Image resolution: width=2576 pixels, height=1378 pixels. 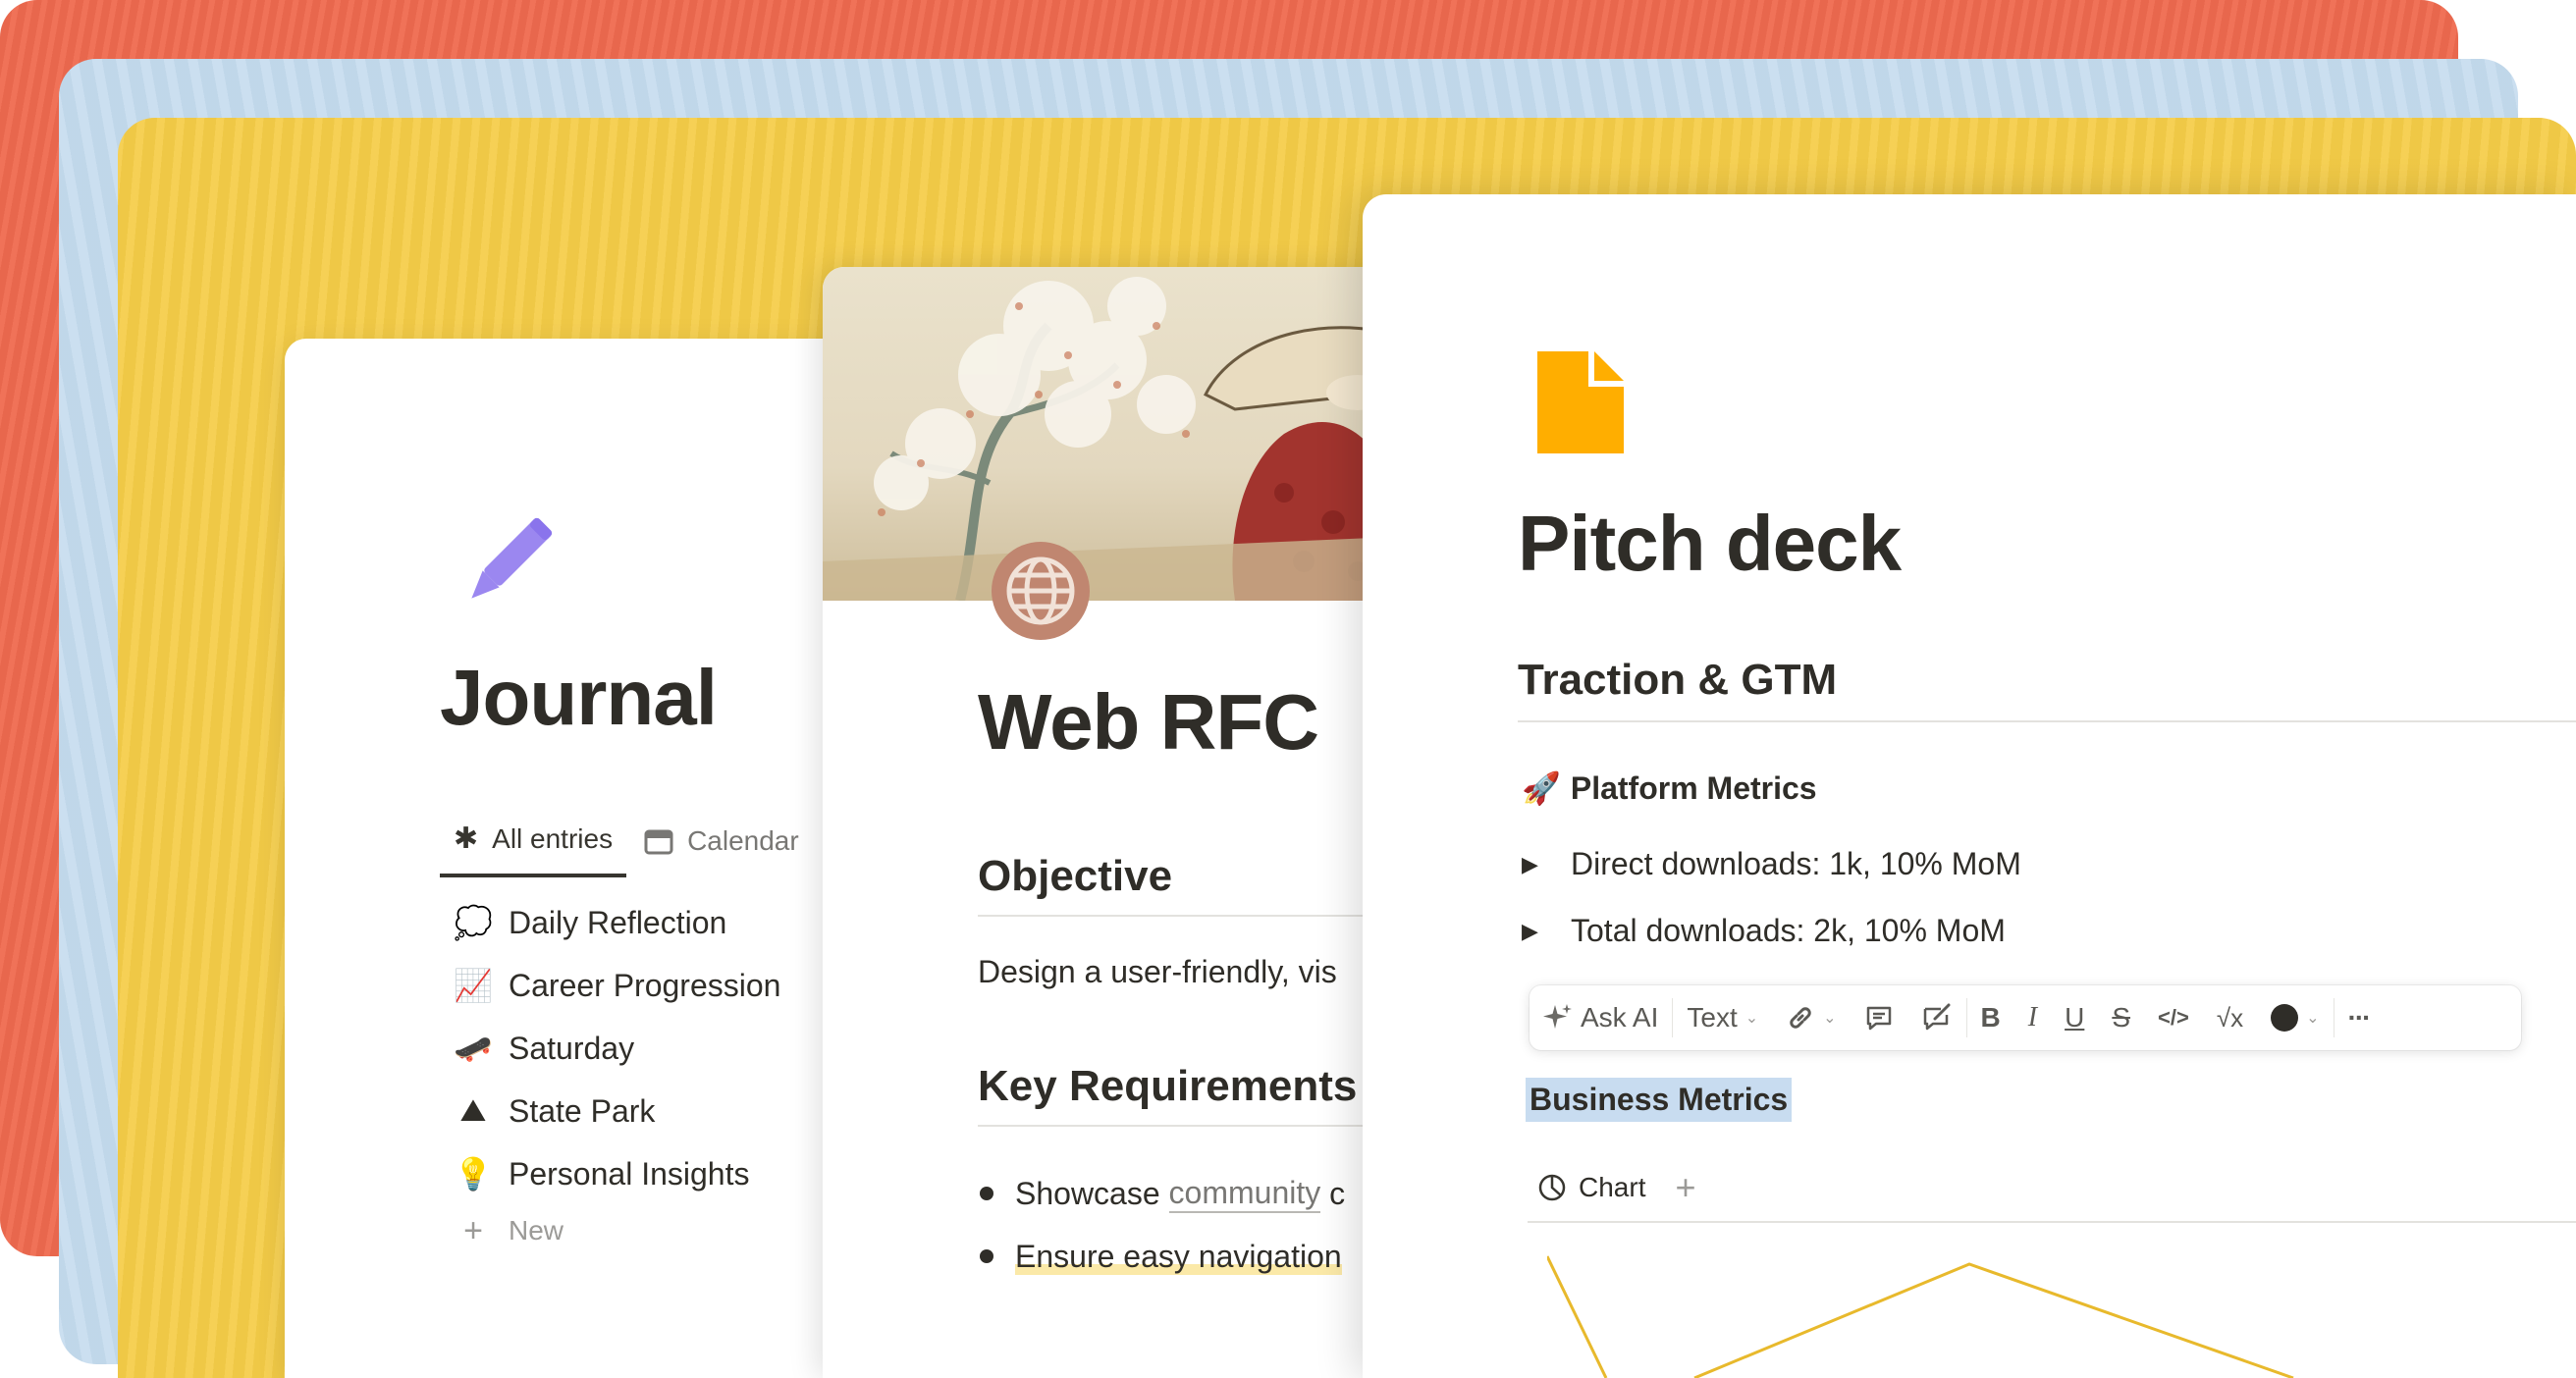 I want to click on tab-chart: Chart, so click(x=1591, y=1188).